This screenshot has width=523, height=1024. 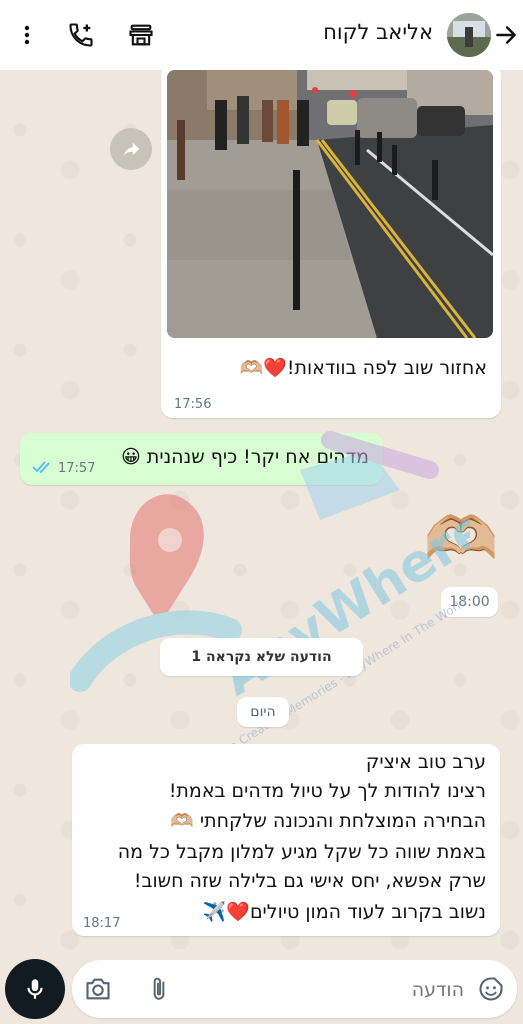 I want to click on message-line: ערב טוב איציק, so click(x=425, y=762).